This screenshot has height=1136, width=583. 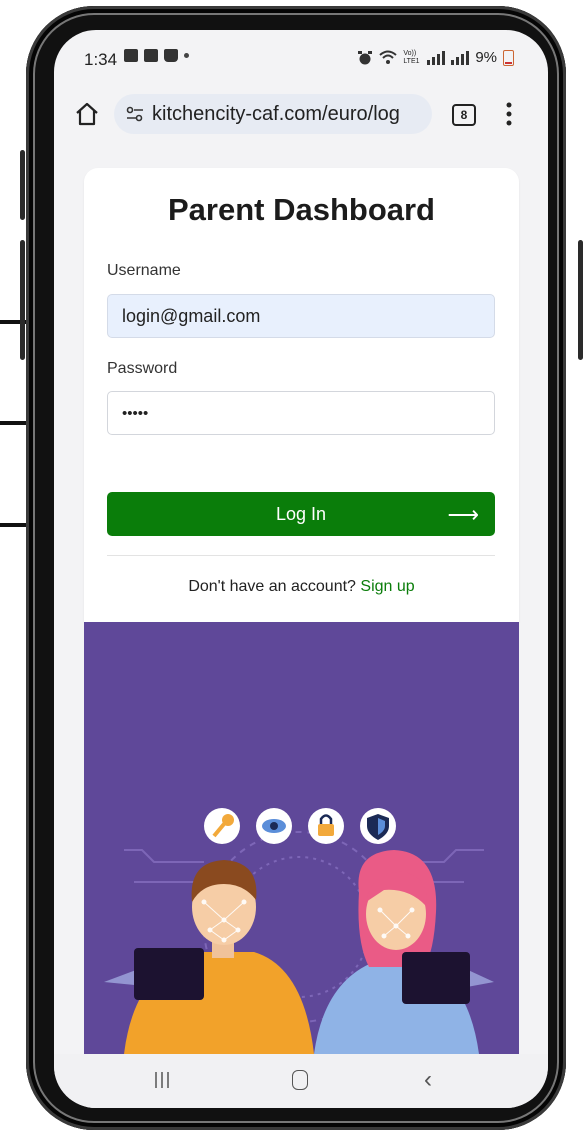 I want to click on status-time: 1:34, so click(x=101, y=59).